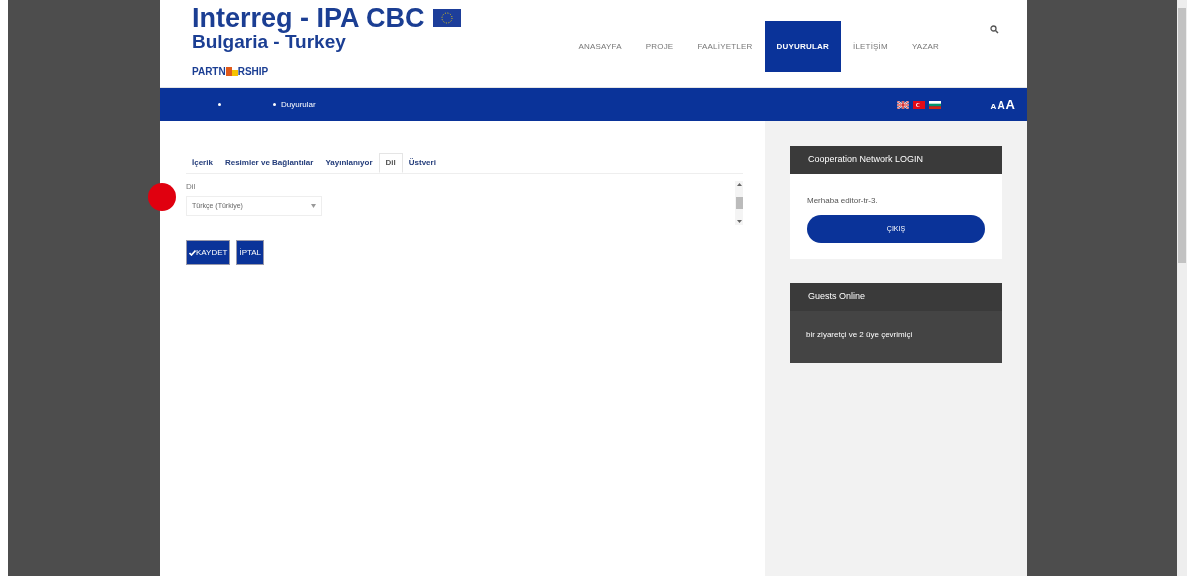  I want to click on breadcrumb-link: Duyurular, so click(298, 104).